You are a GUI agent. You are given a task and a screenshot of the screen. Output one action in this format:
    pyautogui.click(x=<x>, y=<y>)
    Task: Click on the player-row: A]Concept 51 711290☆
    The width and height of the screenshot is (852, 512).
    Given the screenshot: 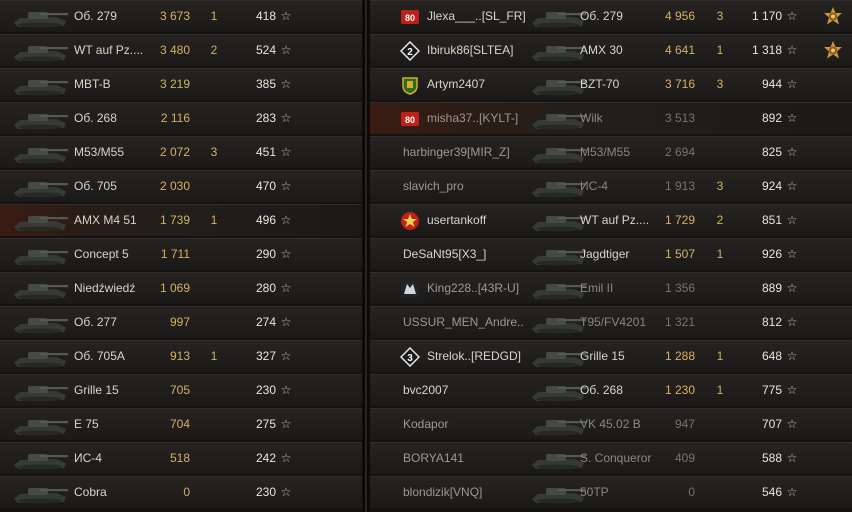 What is the action you would take?
    pyautogui.click(x=181, y=254)
    